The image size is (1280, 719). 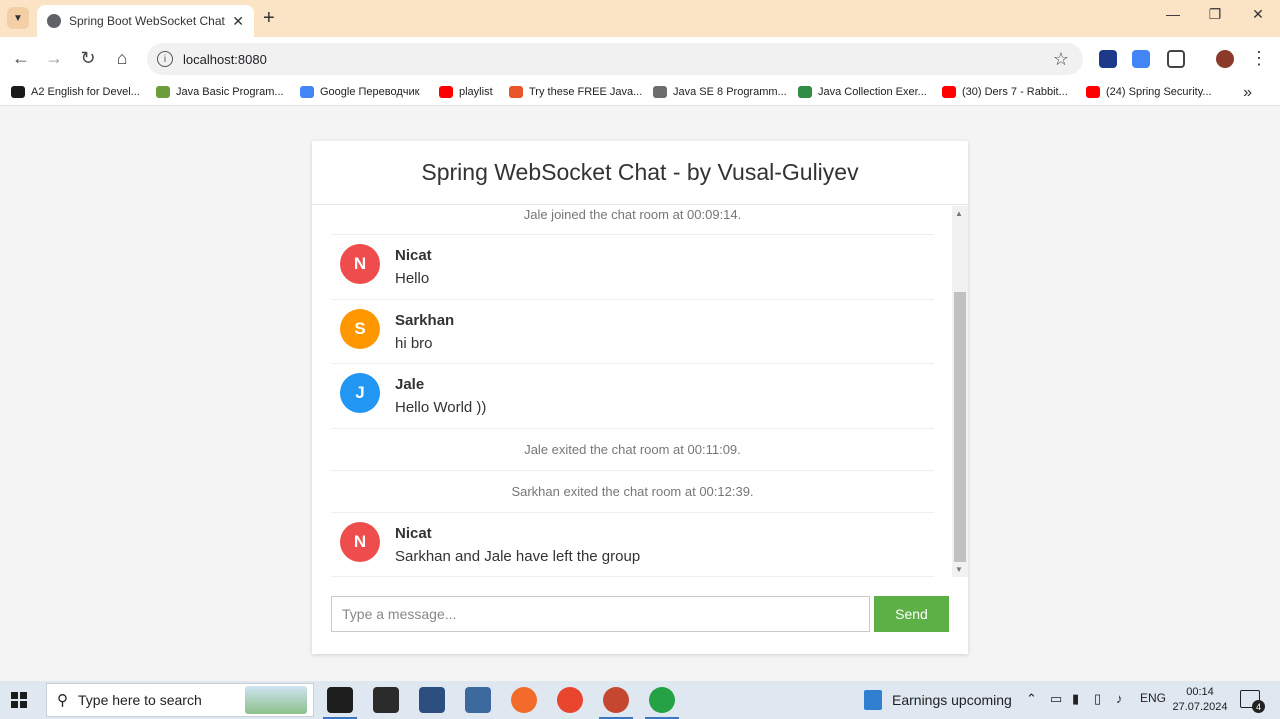 I want to click on avatar: J, so click(x=360, y=393).